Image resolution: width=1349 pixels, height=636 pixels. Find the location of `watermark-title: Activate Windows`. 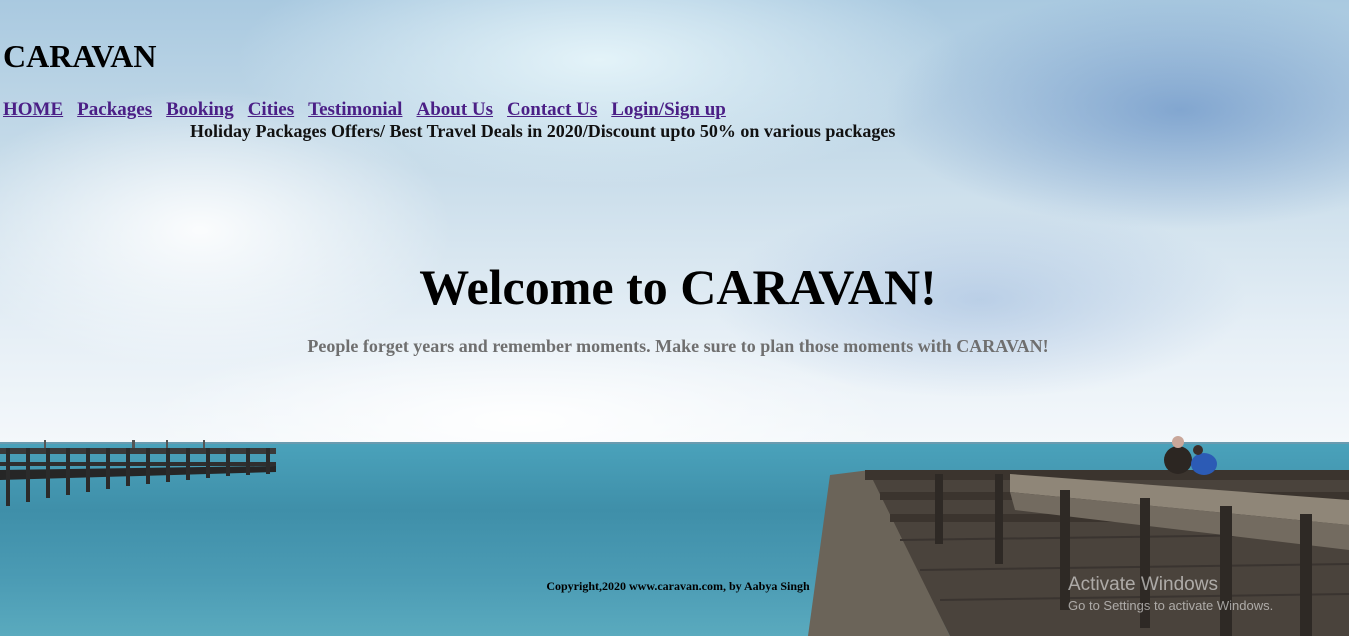

watermark-title: Activate Windows is located at coordinates (1143, 584).